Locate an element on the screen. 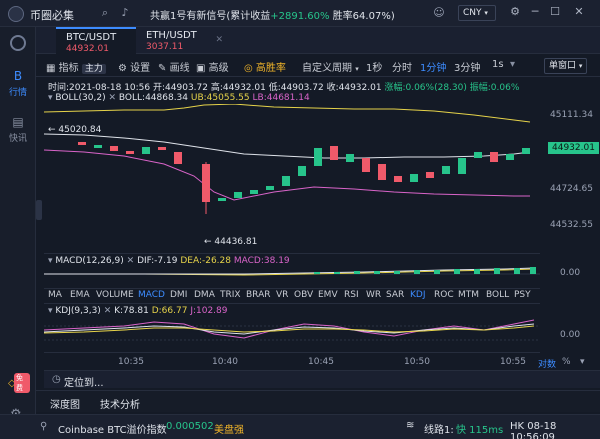 The height and width of the screenshot is (439, 600). connection-line: 线路1: is located at coordinates (439, 428).